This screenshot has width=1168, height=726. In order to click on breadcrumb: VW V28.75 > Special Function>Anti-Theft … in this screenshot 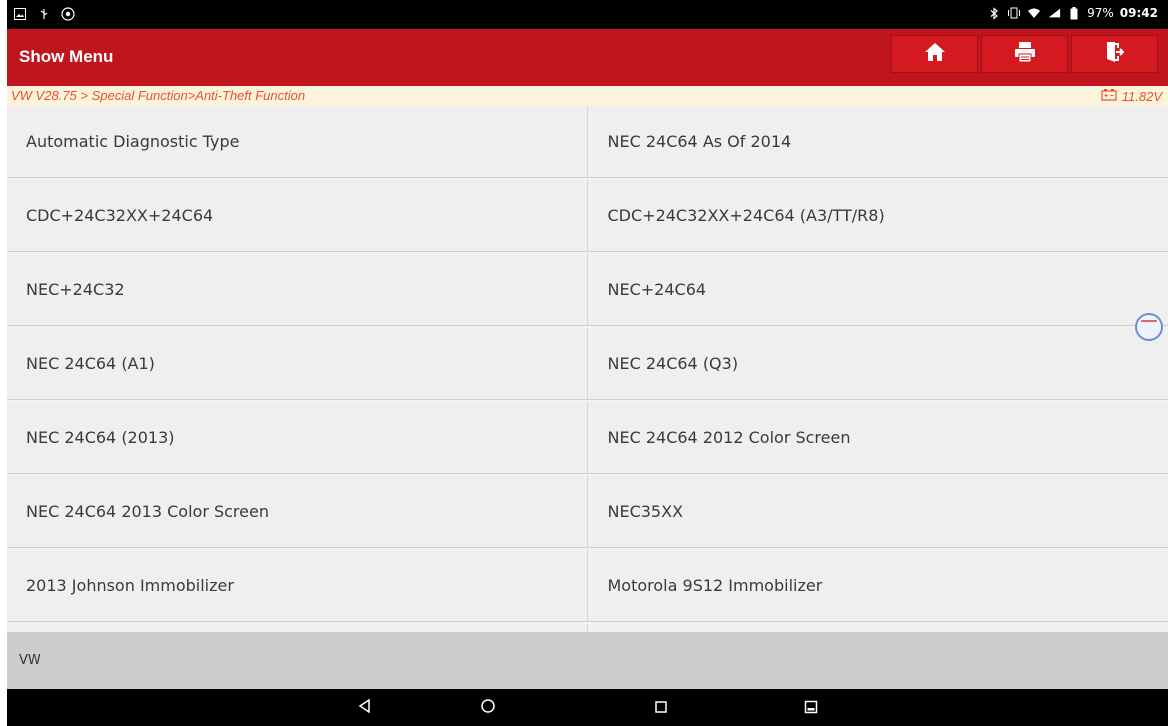, I will do `click(158, 95)`.